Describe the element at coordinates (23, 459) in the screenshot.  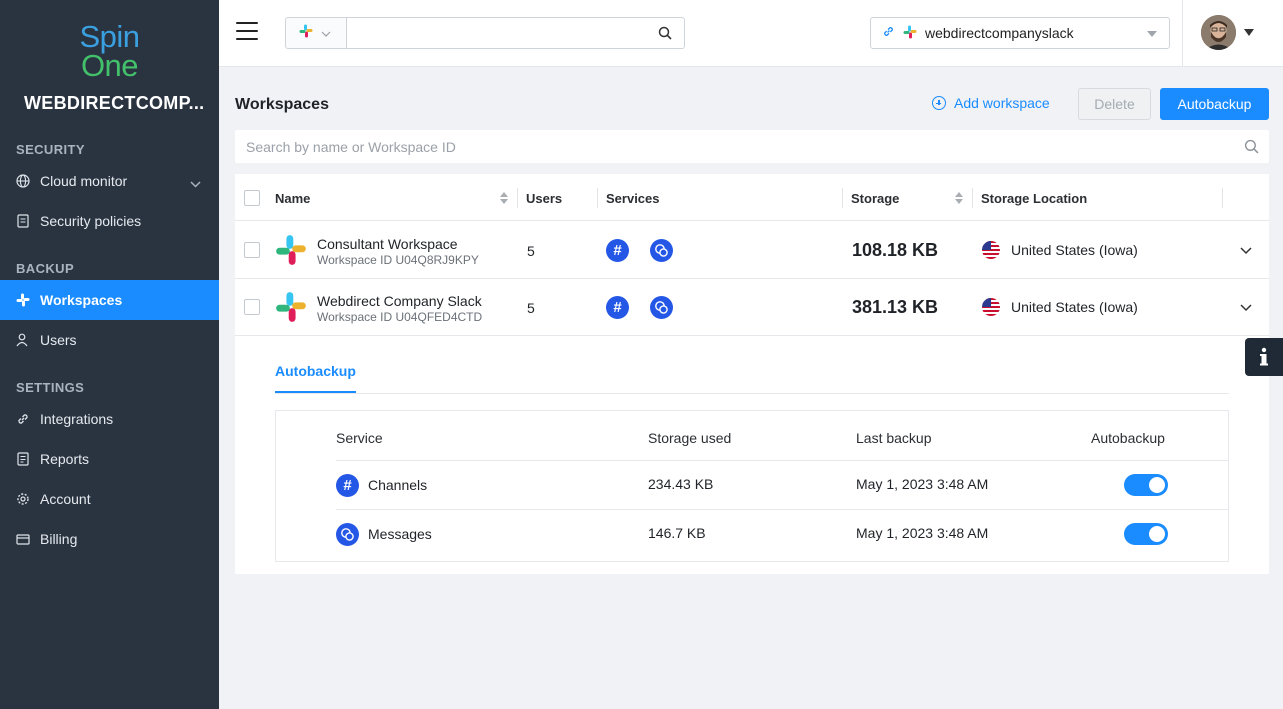
I see `report-icon` at that location.